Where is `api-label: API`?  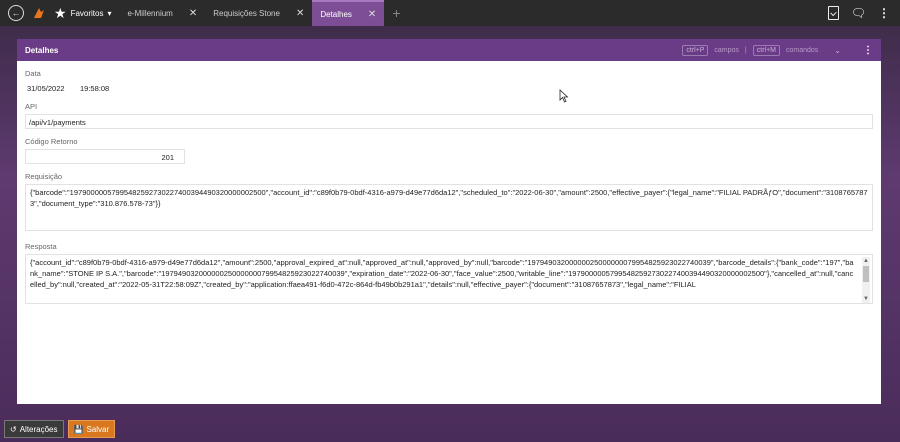 api-label: API is located at coordinates (31, 106).